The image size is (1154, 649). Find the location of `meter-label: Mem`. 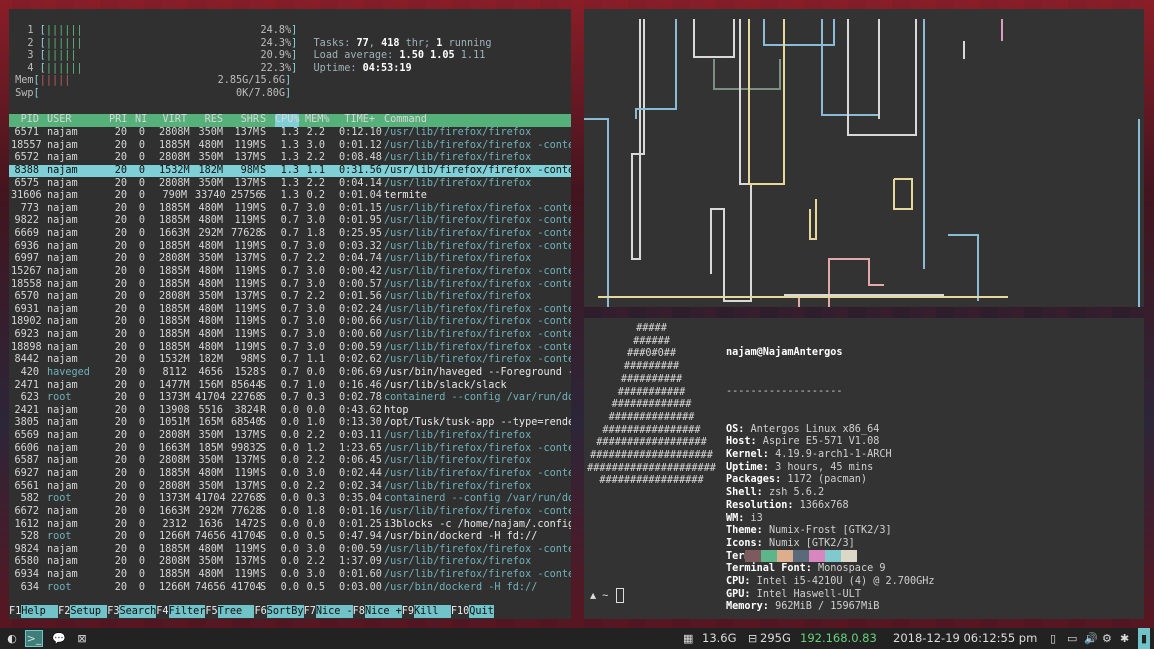

meter-label: Mem is located at coordinates (21, 81).